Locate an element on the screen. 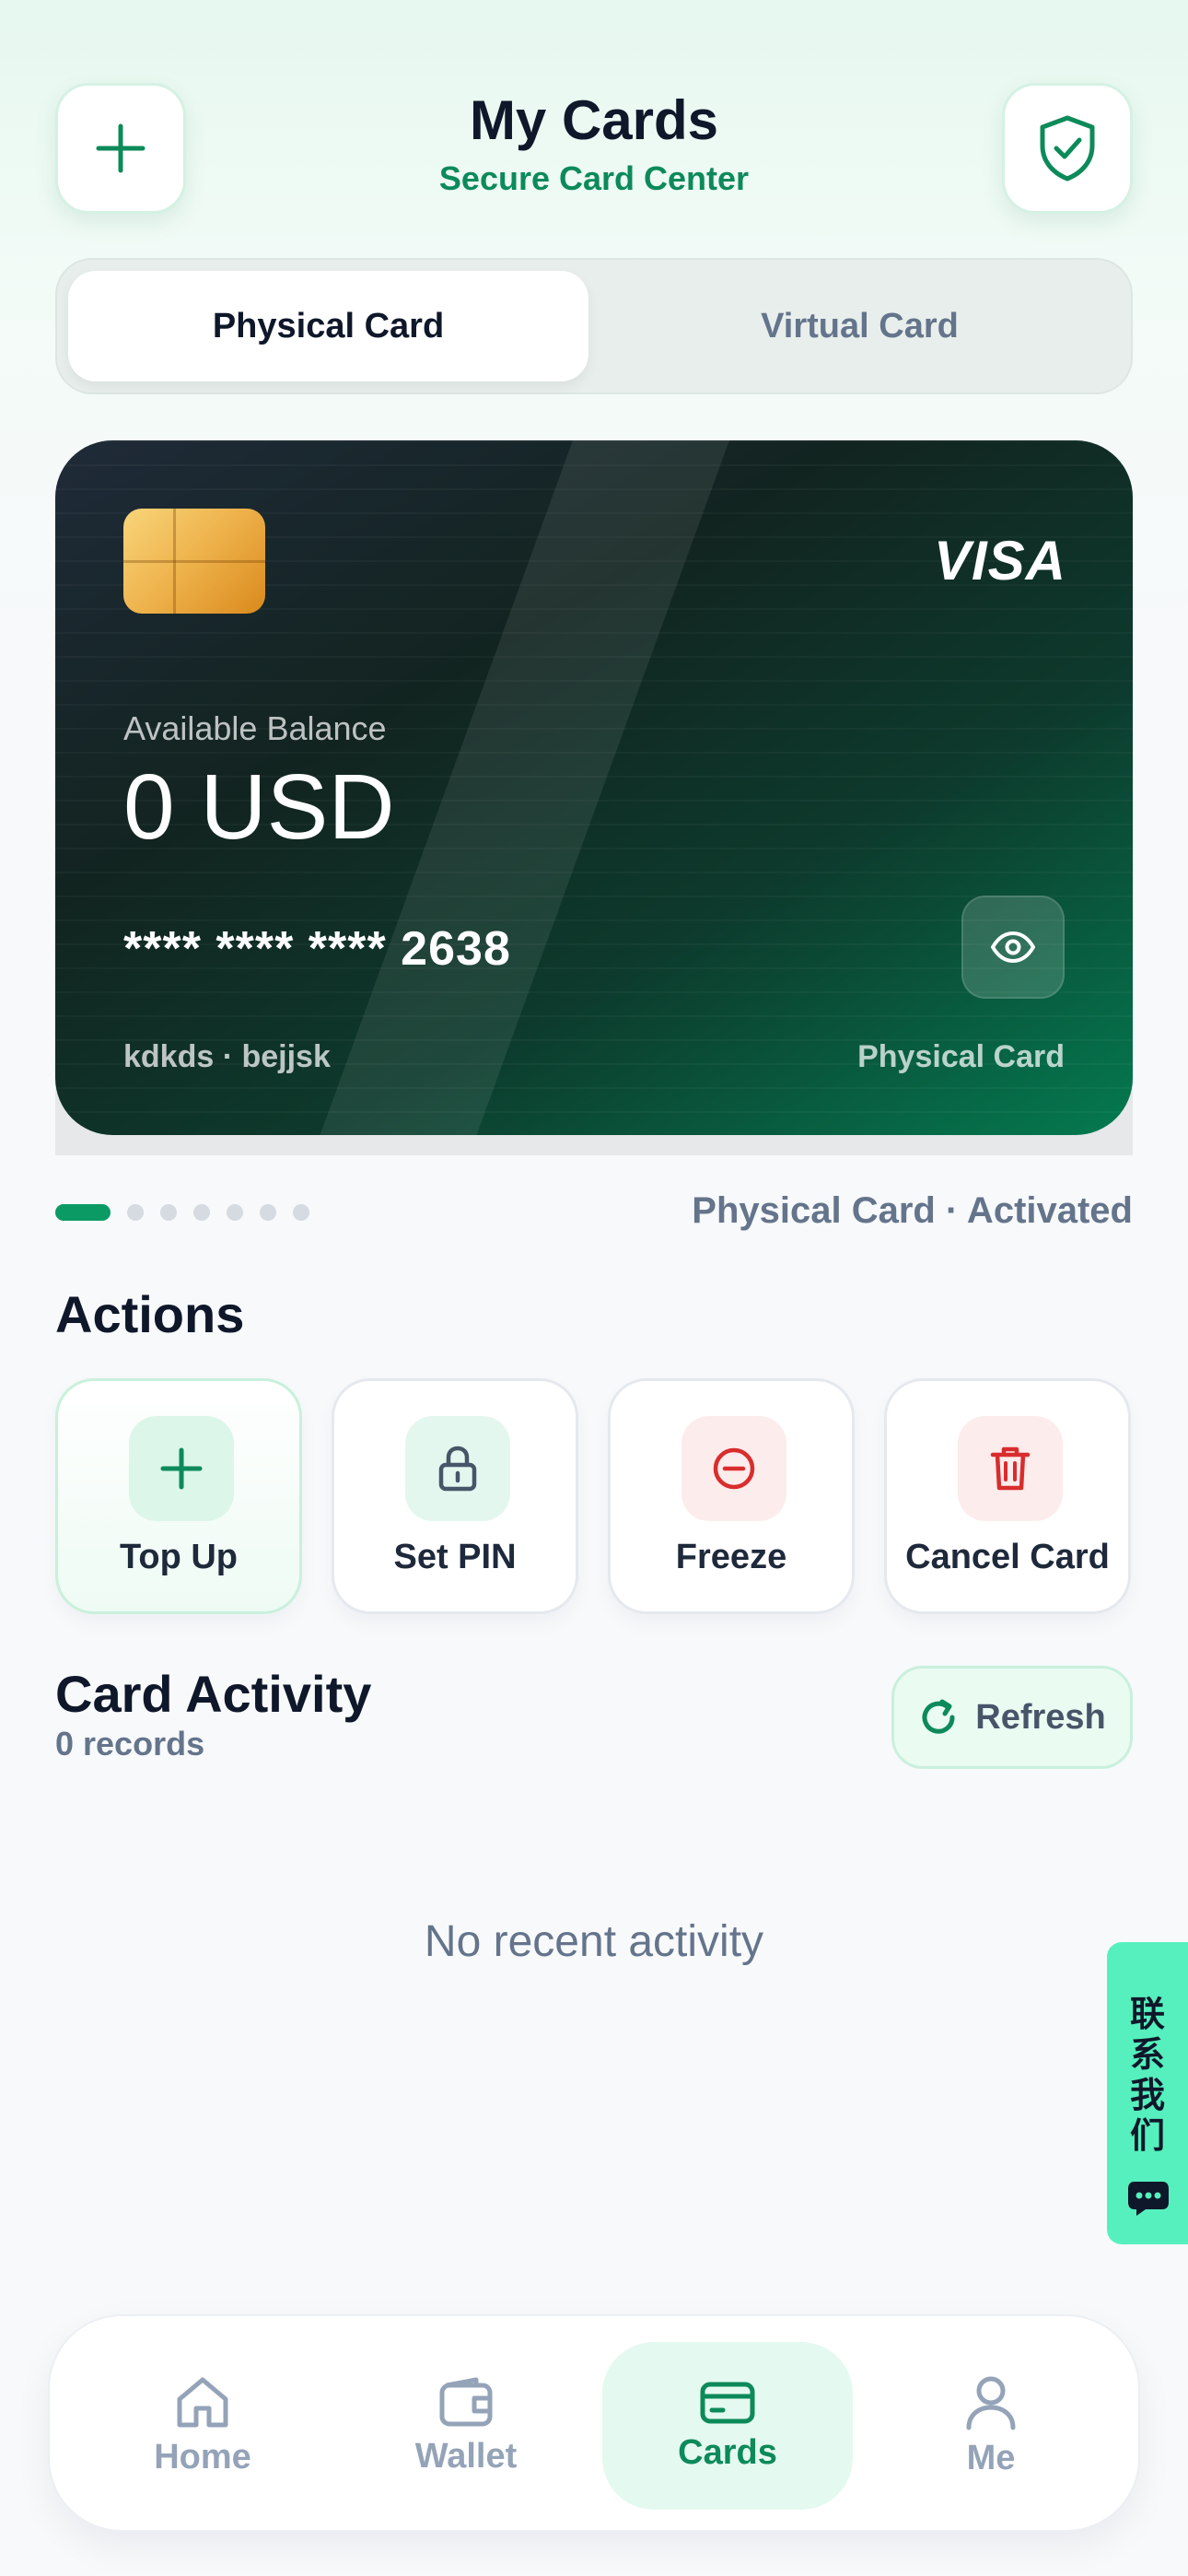  card-holder: kdkds · bejjsk is located at coordinates (227, 1056).